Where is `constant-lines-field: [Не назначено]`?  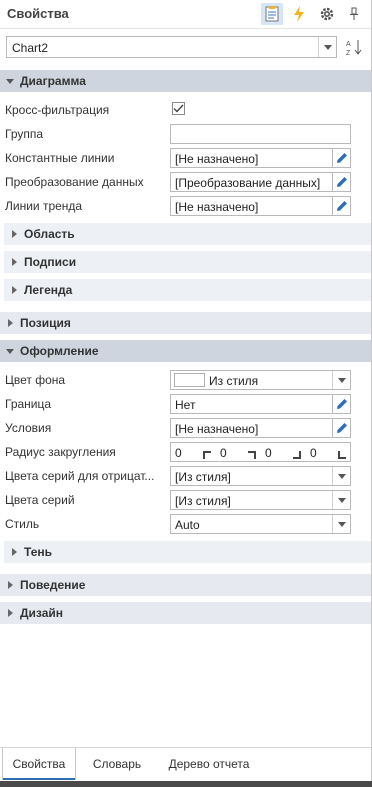
constant-lines-field: [Не назначено] is located at coordinates (260, 158).